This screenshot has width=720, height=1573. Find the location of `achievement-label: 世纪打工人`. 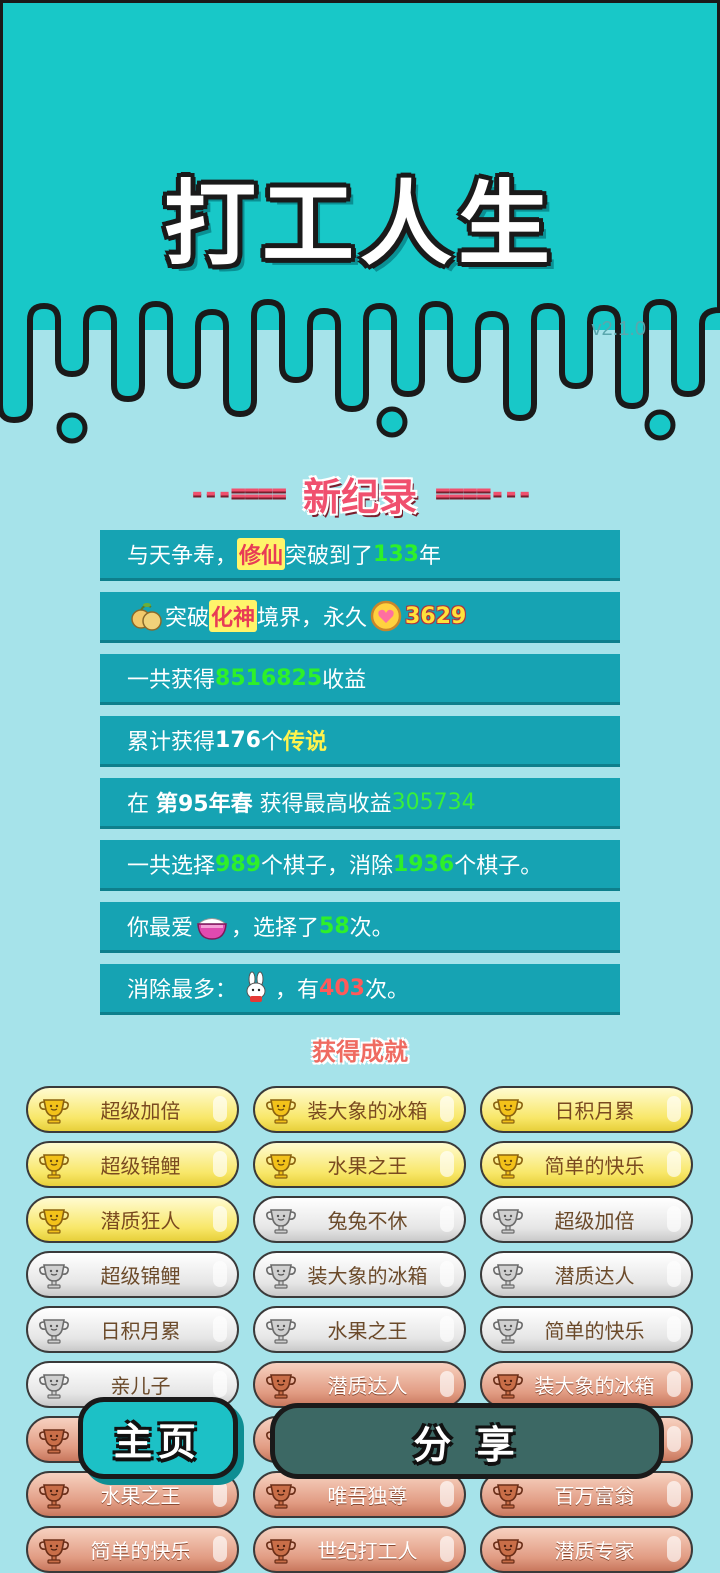

achievement-label: 世纪打工人 is located at coordinates (367, 1551).